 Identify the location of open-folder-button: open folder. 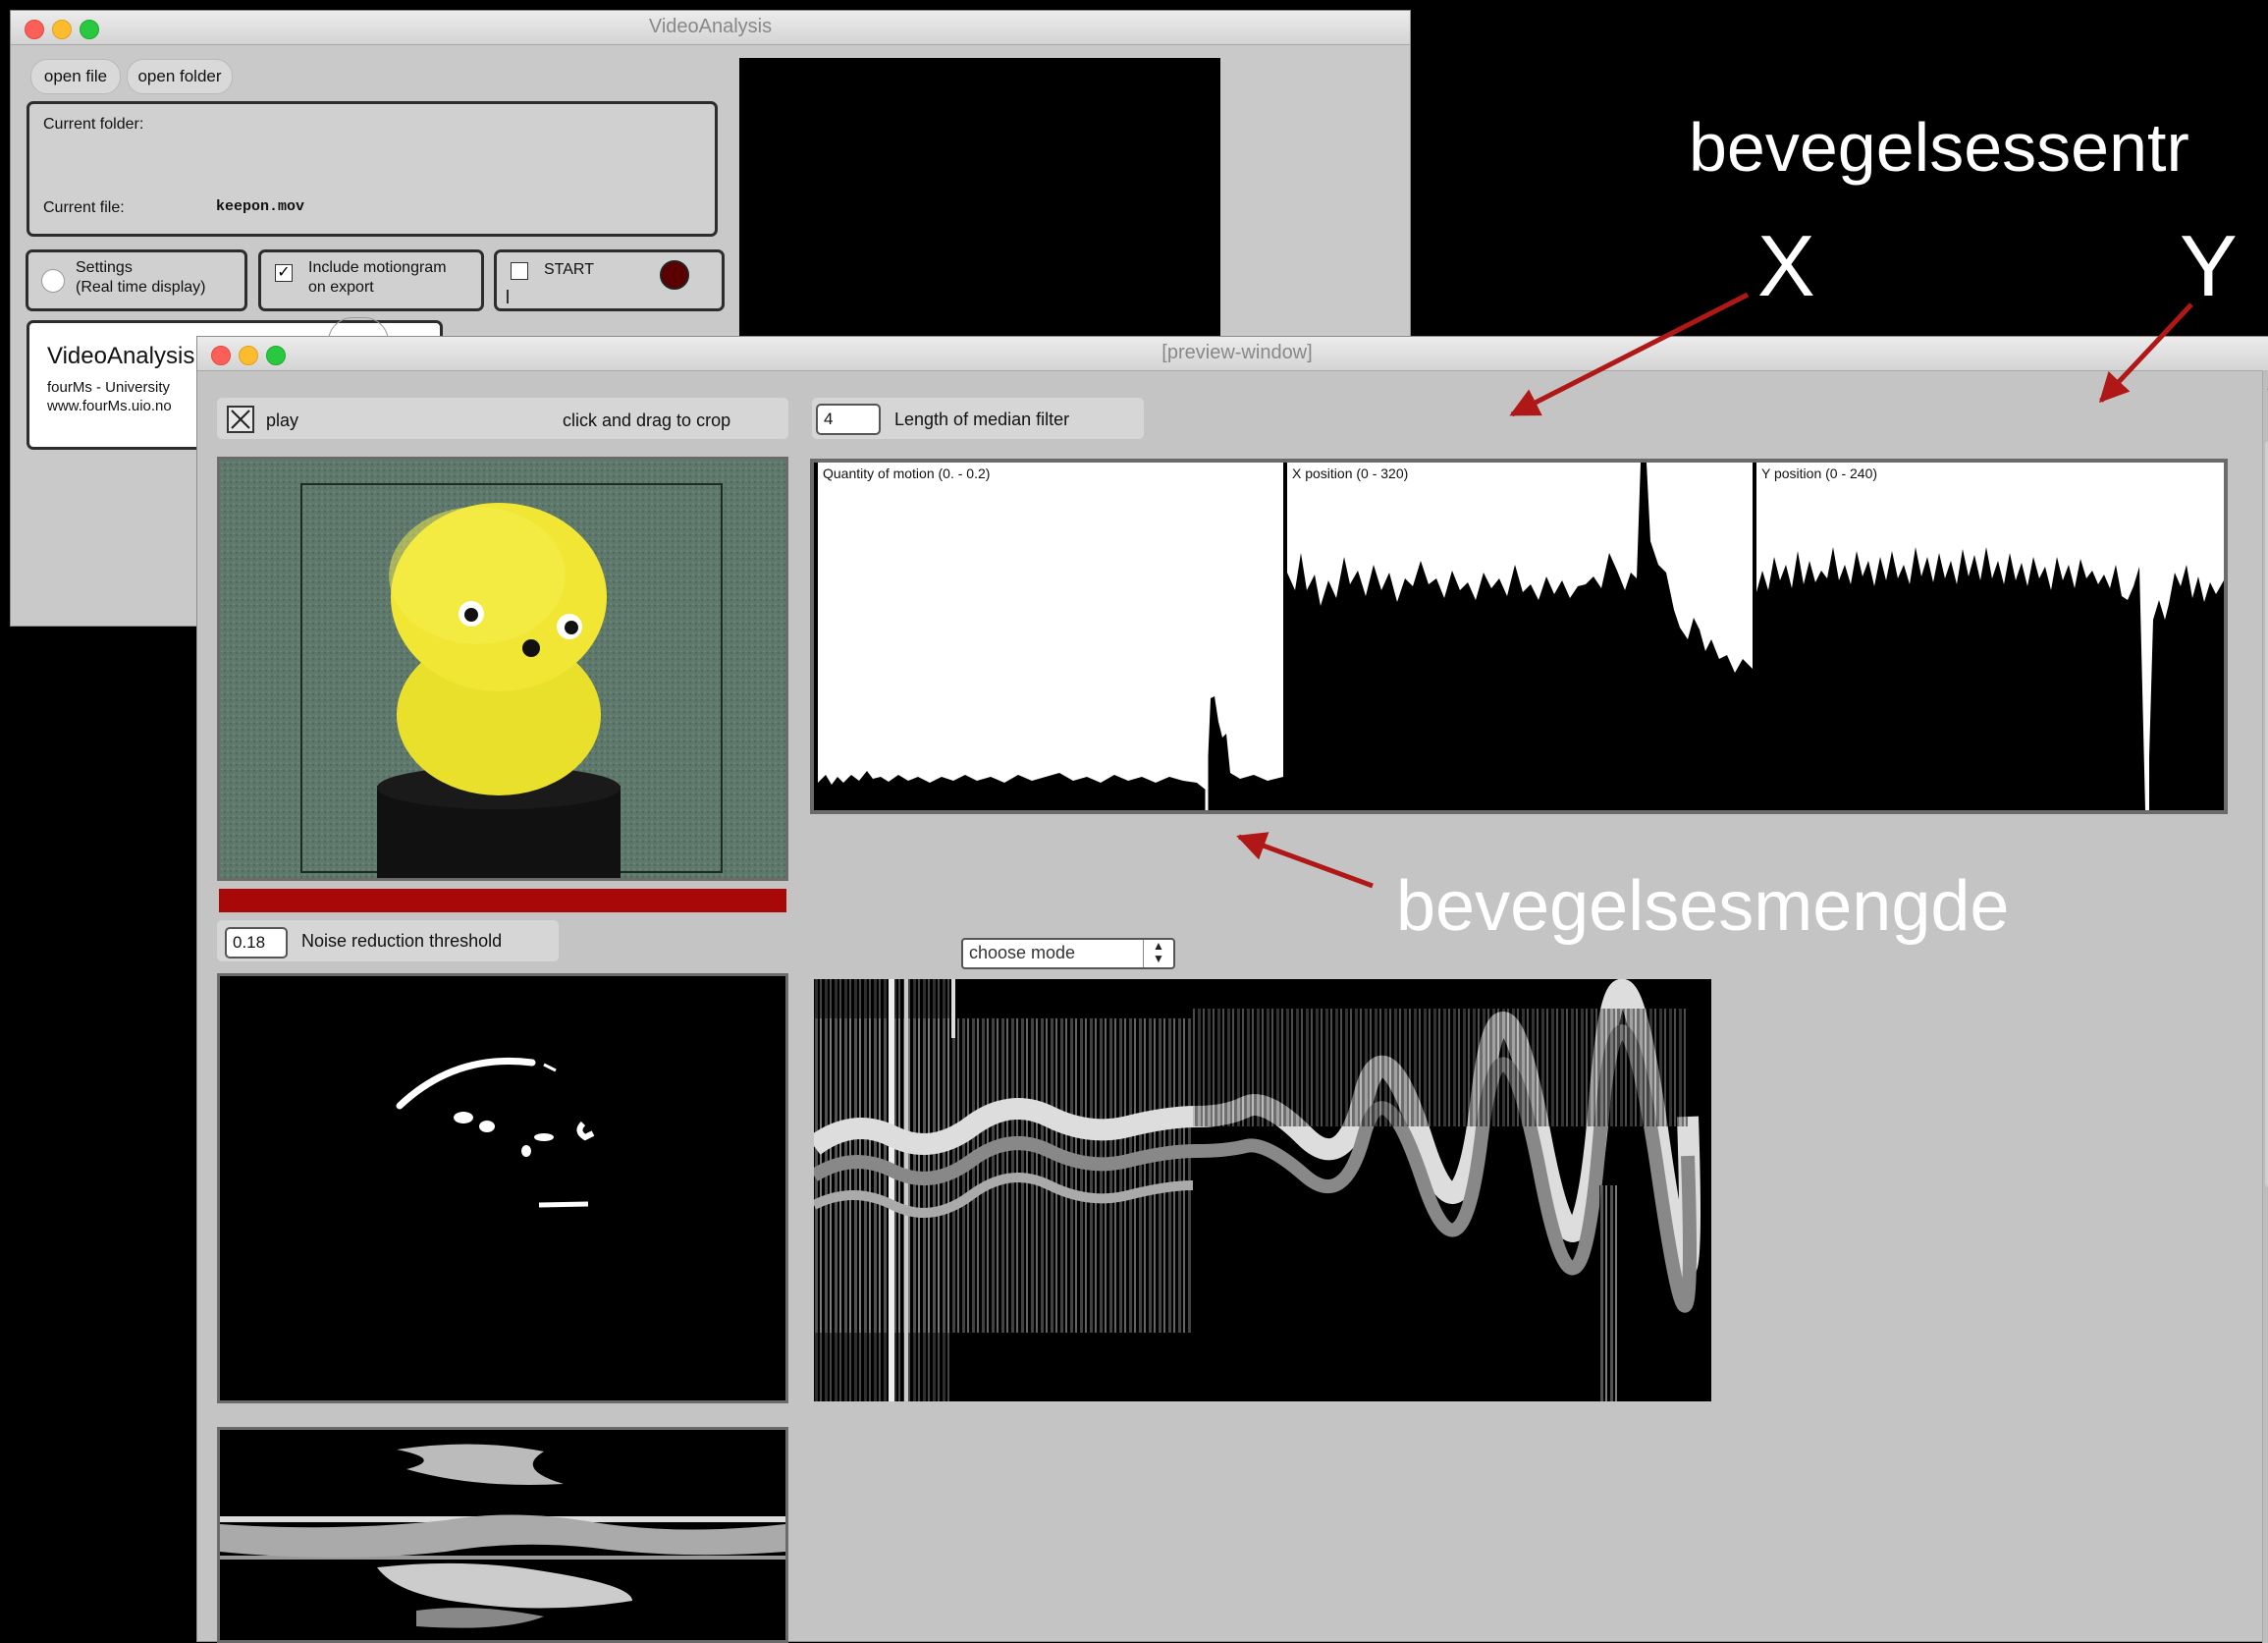
(180, 77).